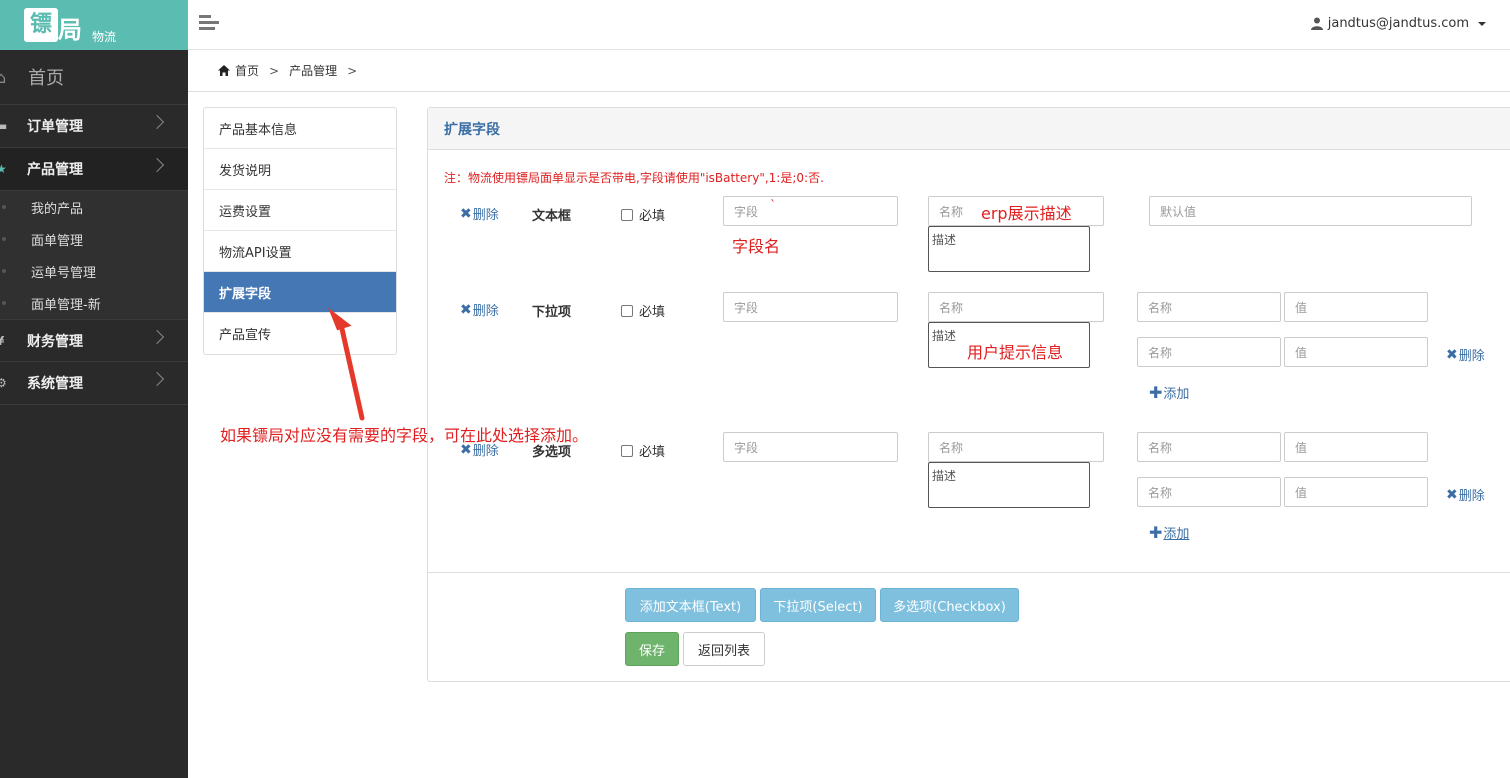 This screenshot has height=778, width=1510. What do you see at coordinates (247, 70) in the screenshot?
I see `breadcrumb-home: 首页` at bounding box center [247, 70].